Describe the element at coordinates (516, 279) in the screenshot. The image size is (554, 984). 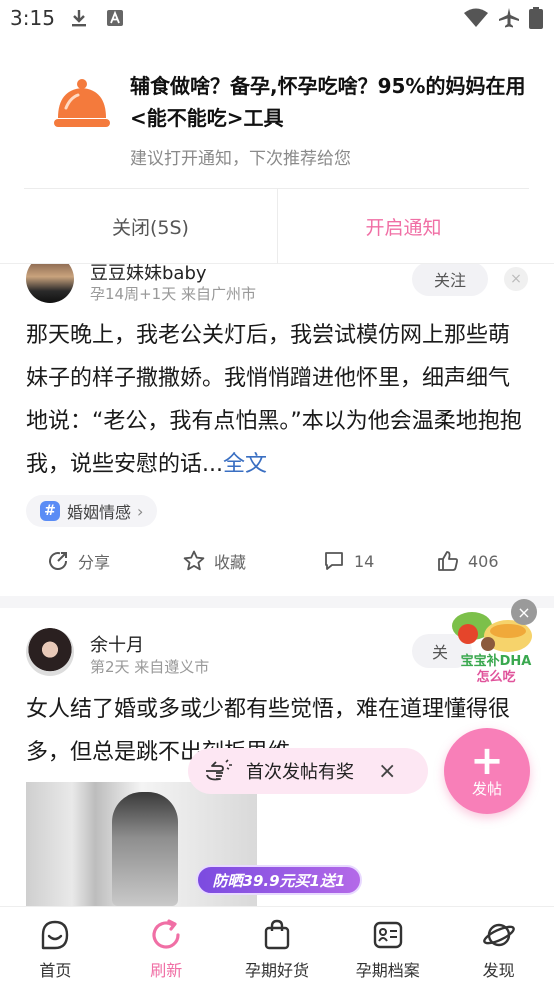
I see `dismiss-post-button: ×` at that location.